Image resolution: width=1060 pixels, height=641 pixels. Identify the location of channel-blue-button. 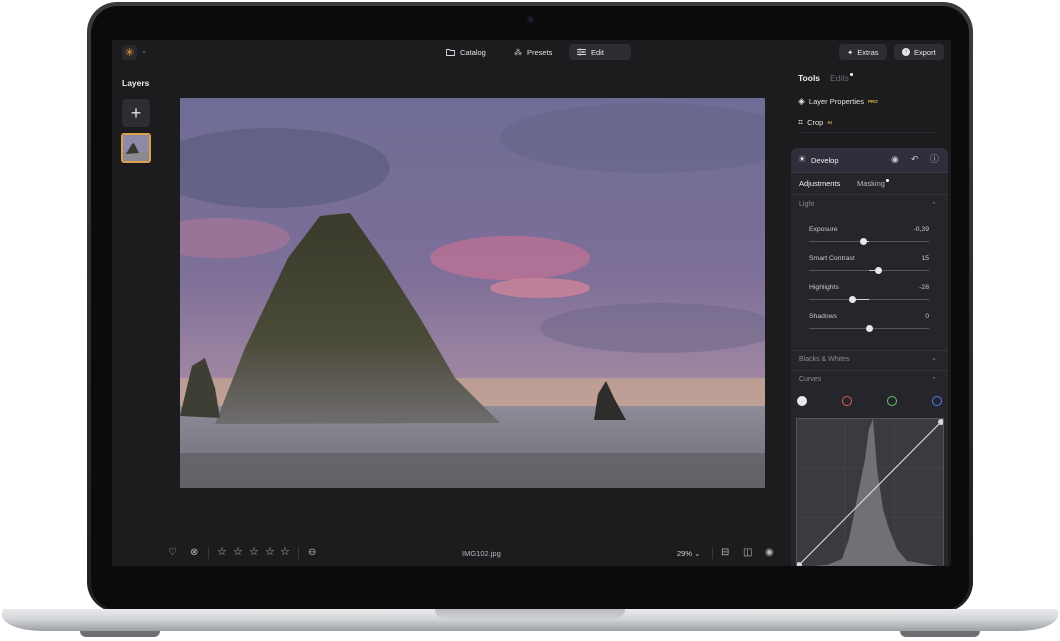
(937, 401).